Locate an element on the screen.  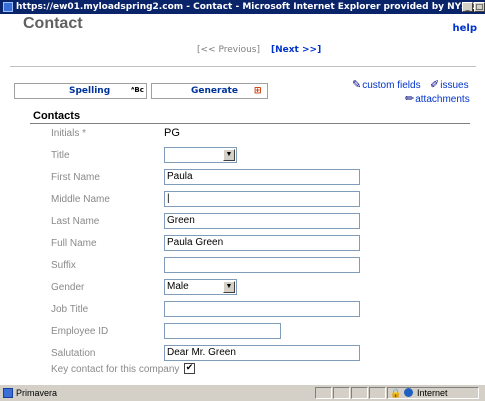
employee-id-label: Employee ID is located at coordinates (80, 331).